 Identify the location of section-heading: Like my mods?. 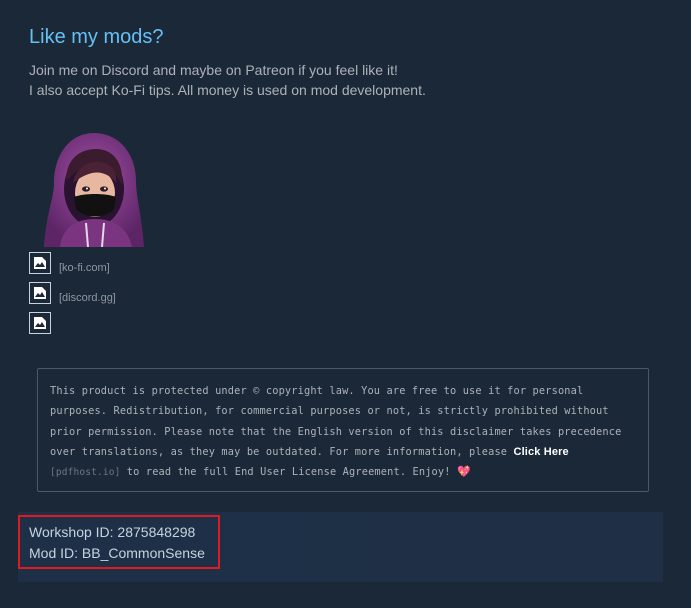
(96, 37).